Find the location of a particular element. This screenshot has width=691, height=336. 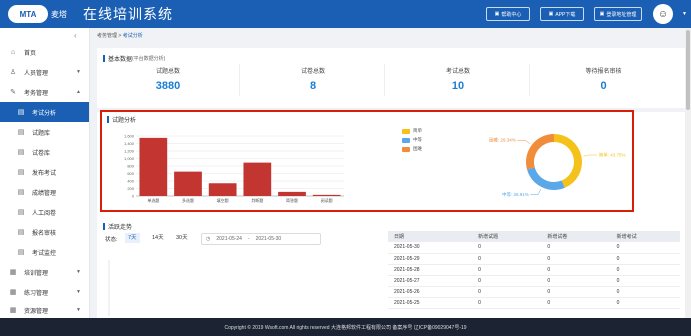

sidebar-item-label: 练习管理 is located at coordinates (36, 293).